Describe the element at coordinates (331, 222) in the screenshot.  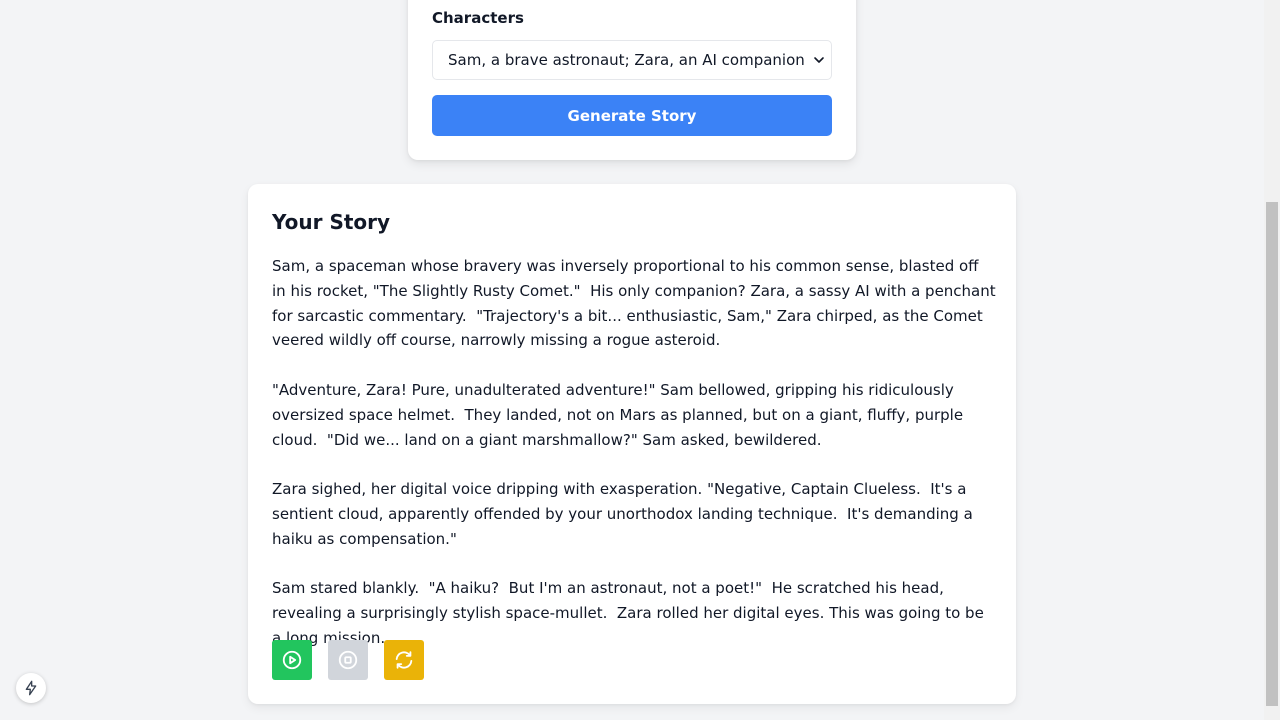
I see `story-title: Your Story` at that location.